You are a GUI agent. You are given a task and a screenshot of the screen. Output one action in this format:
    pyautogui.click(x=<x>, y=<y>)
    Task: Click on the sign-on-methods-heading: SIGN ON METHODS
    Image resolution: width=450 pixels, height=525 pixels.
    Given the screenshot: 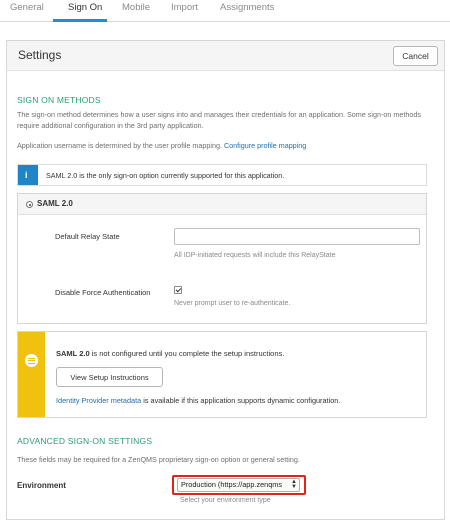 What is the action you would take?
    pyautogui.click(x=59, y=100)
    